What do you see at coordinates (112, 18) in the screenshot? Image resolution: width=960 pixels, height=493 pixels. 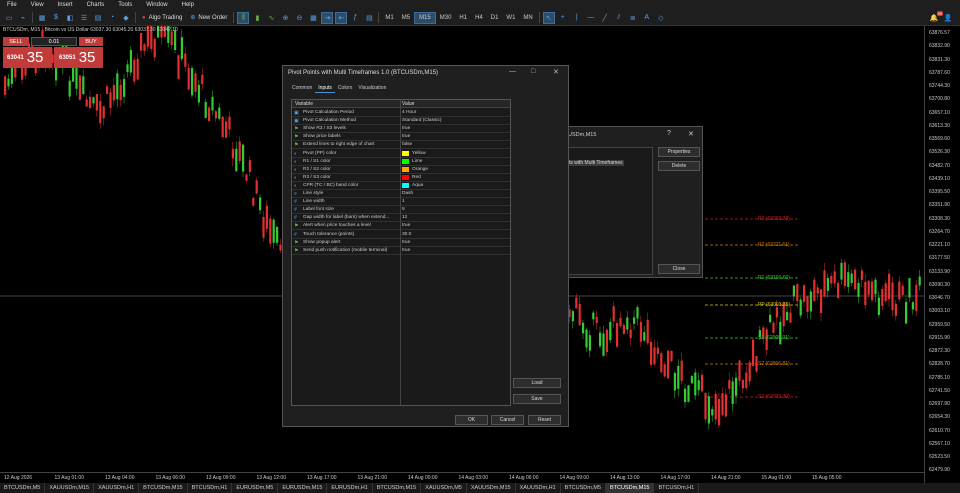 I see `tester-icon: ◔` at bounding box center [112, 18].